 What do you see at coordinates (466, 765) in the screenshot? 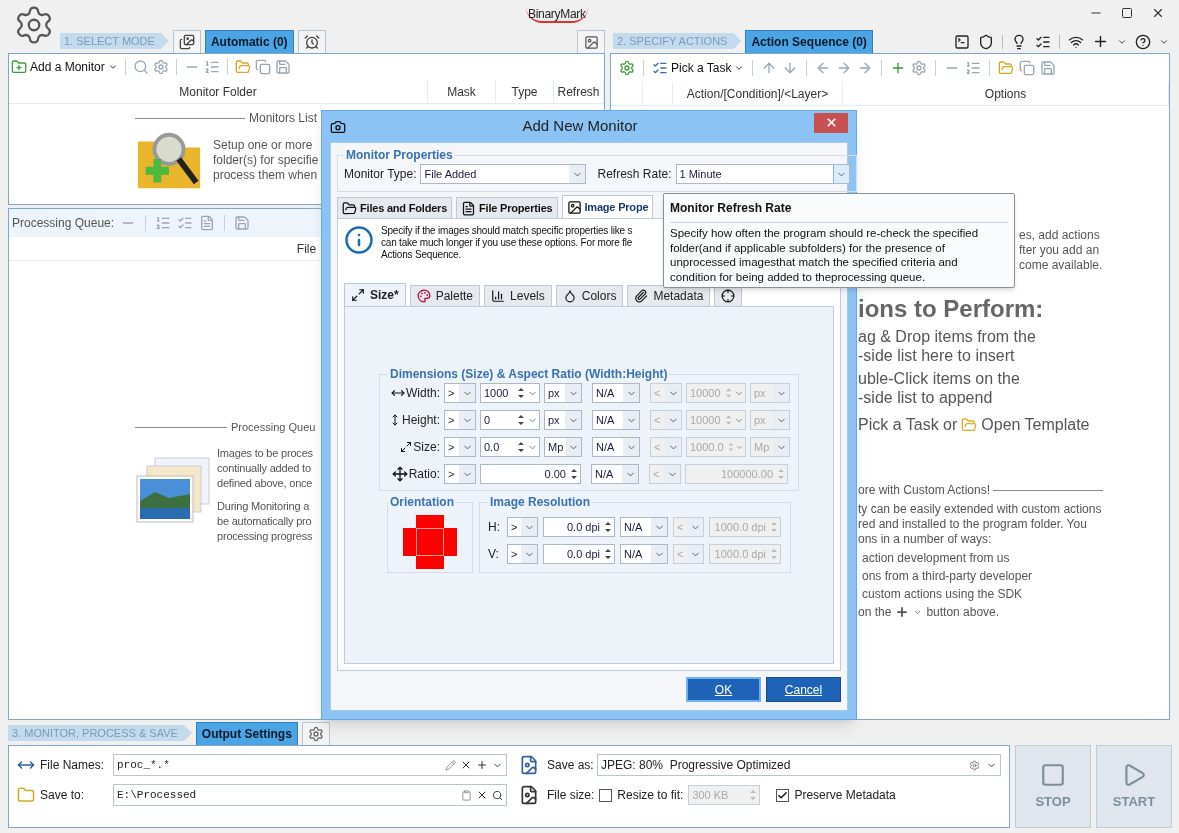
I see `clear-icon` at bounding box center [466, 765].